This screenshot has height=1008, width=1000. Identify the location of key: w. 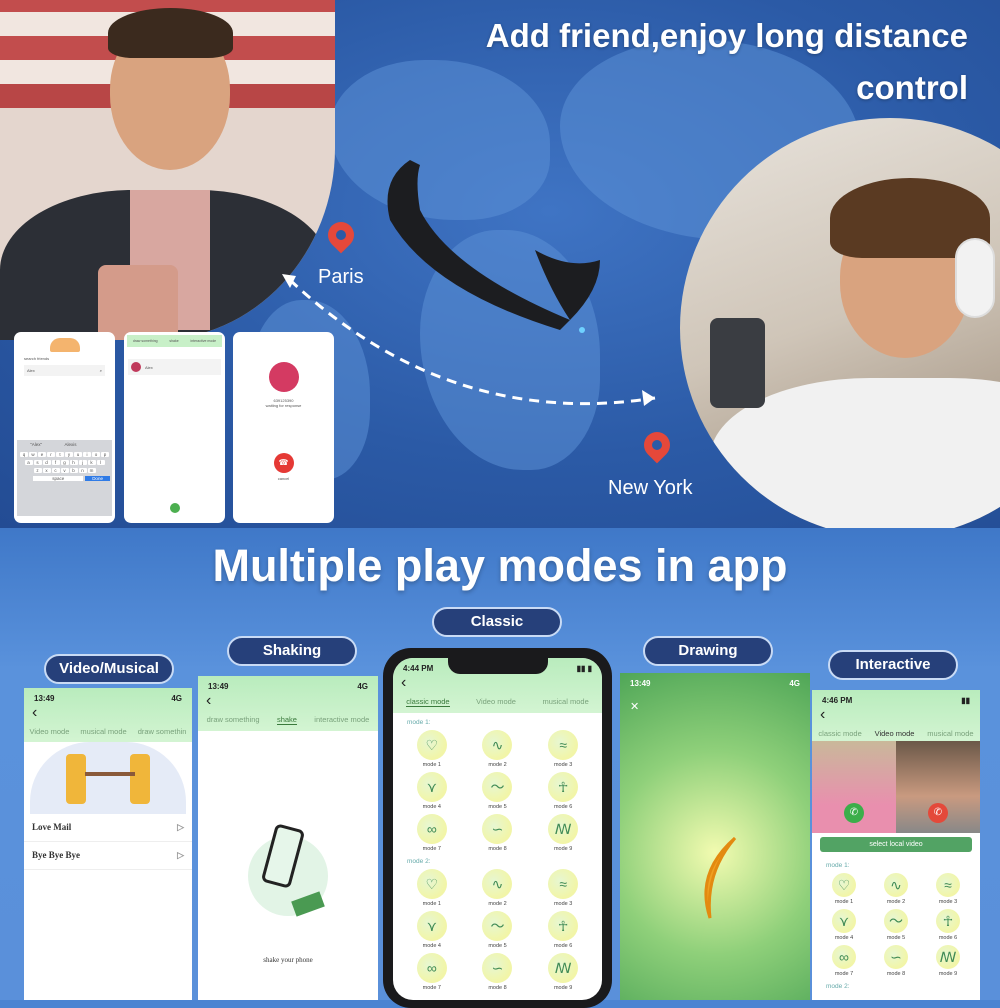
(33, 454).